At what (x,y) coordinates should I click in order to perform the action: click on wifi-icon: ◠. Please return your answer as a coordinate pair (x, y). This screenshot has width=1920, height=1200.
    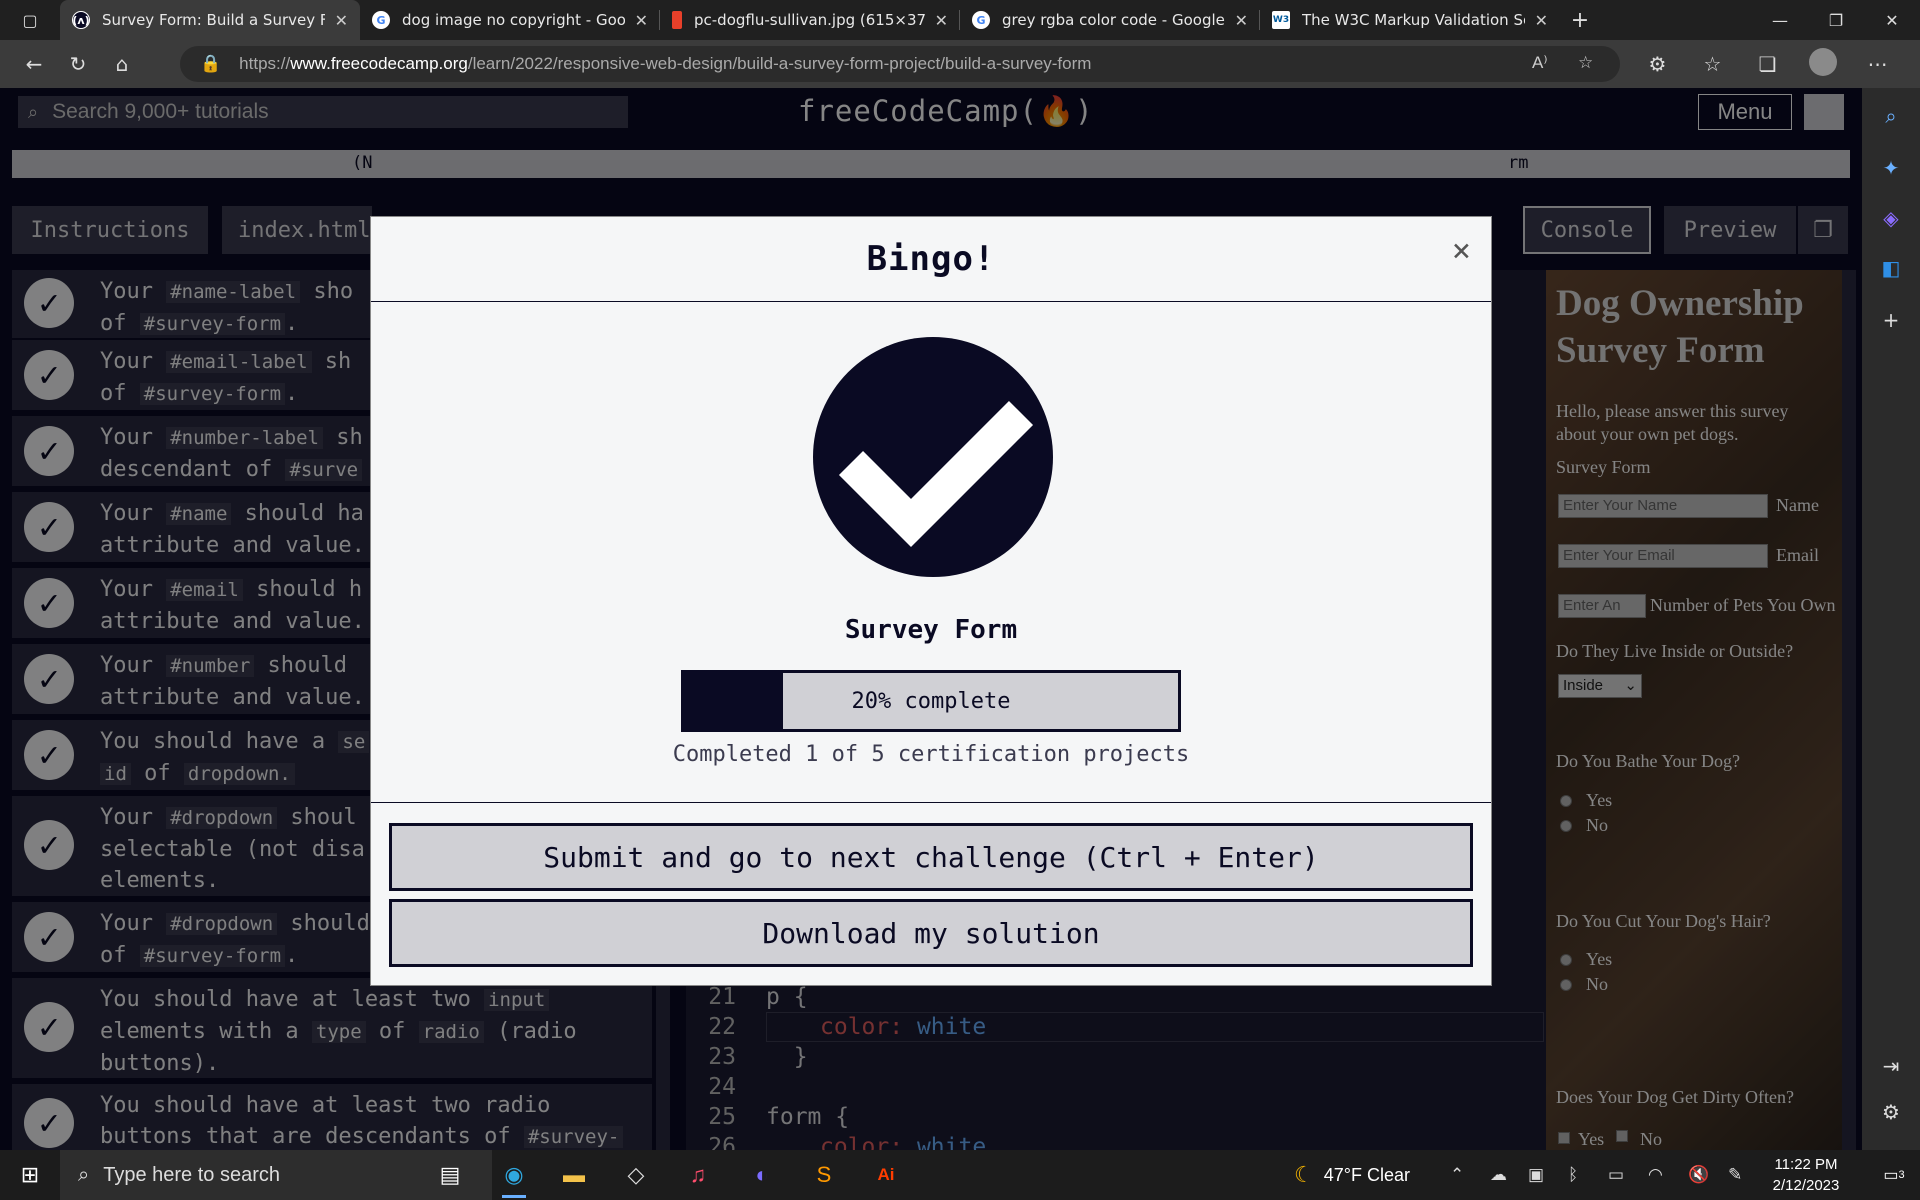
    Looking at the image, I should click on (1655, 1175).